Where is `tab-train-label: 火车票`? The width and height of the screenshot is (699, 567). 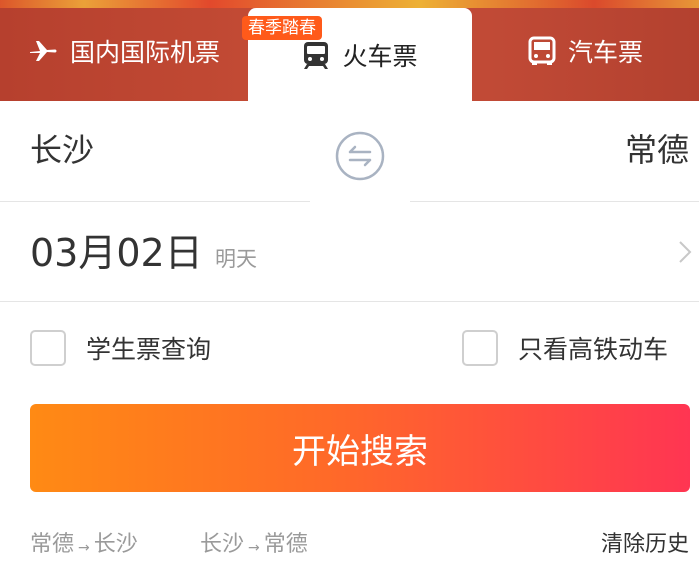 tab-train-label: 火车票 is located at coordinates (380, 56).